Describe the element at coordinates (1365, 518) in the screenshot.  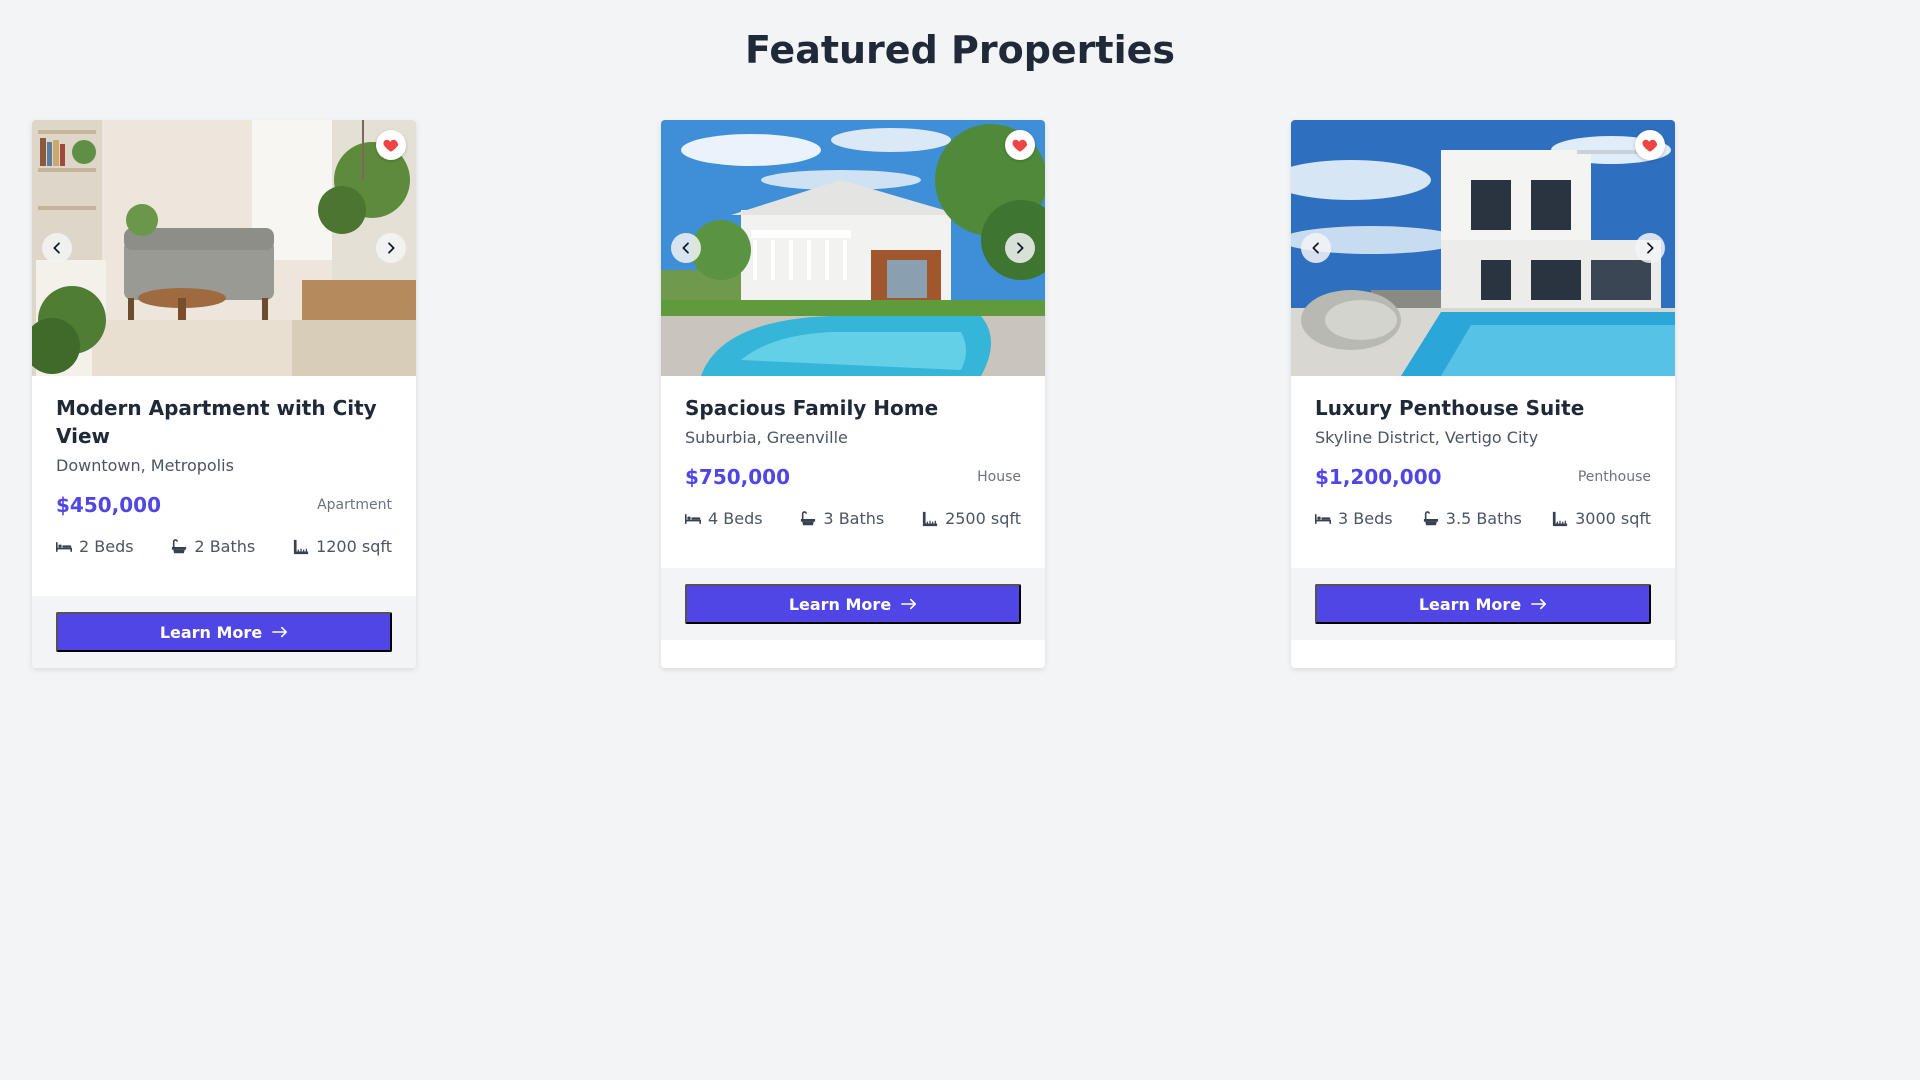
I see `beds-count: 3 Beds` at that location.